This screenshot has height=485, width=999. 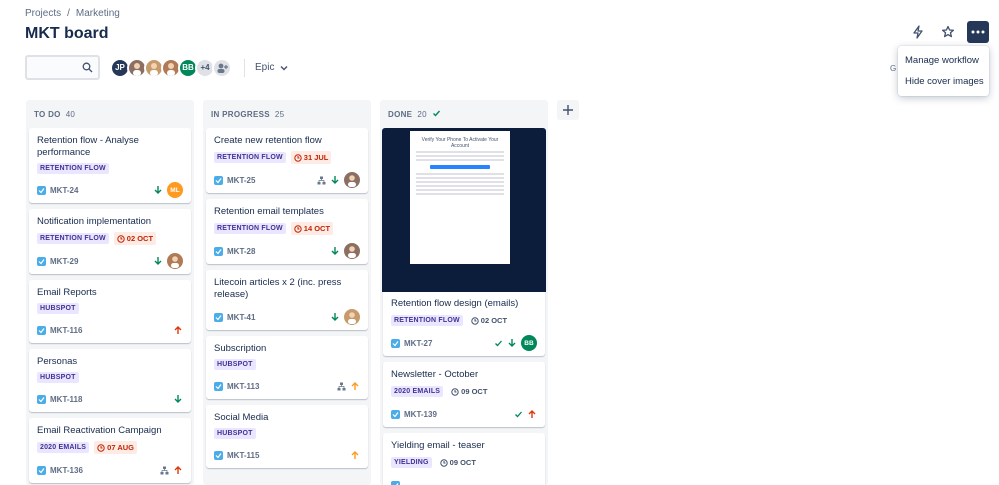 What do you see at coordinates (175, 190) in the screenshot?
I see `assignee-avatar: ML` at bounding box center [175, 190].